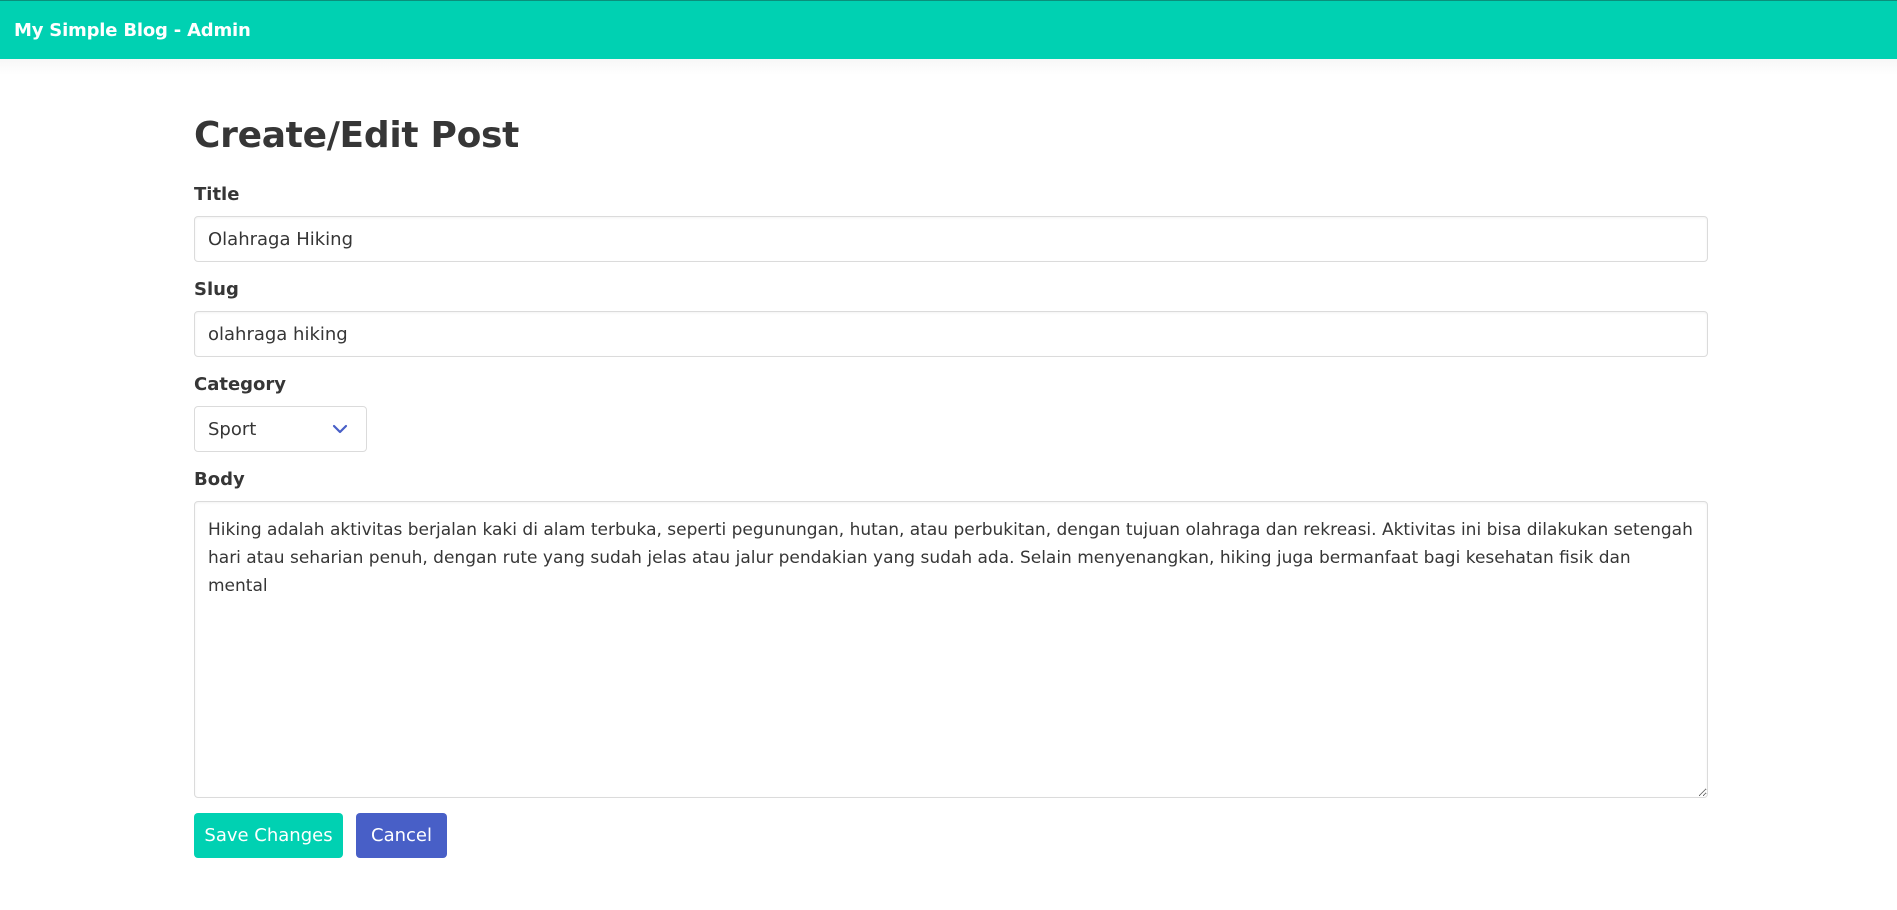  What do you see at coordinates (401, 835) in the screenshot?
I see `cancel-button: Cancel` at bounding box center [401, 835].